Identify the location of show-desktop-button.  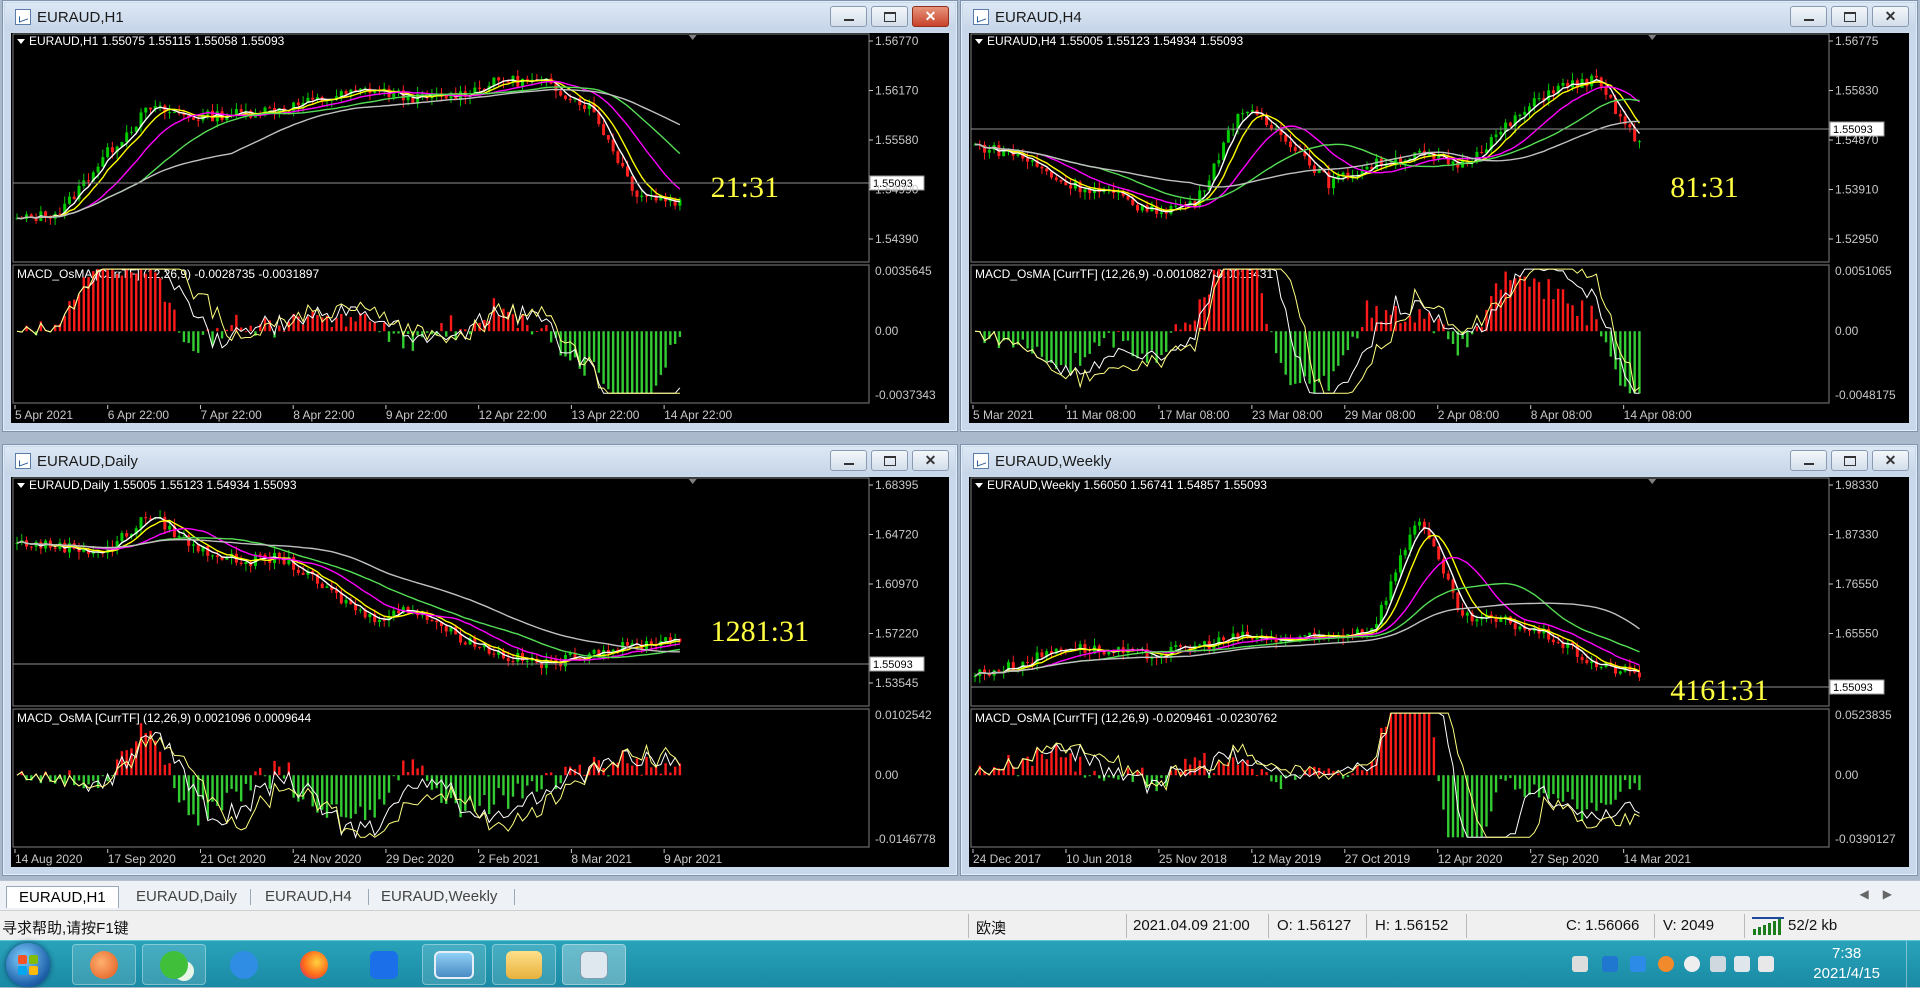
(1913, 964).